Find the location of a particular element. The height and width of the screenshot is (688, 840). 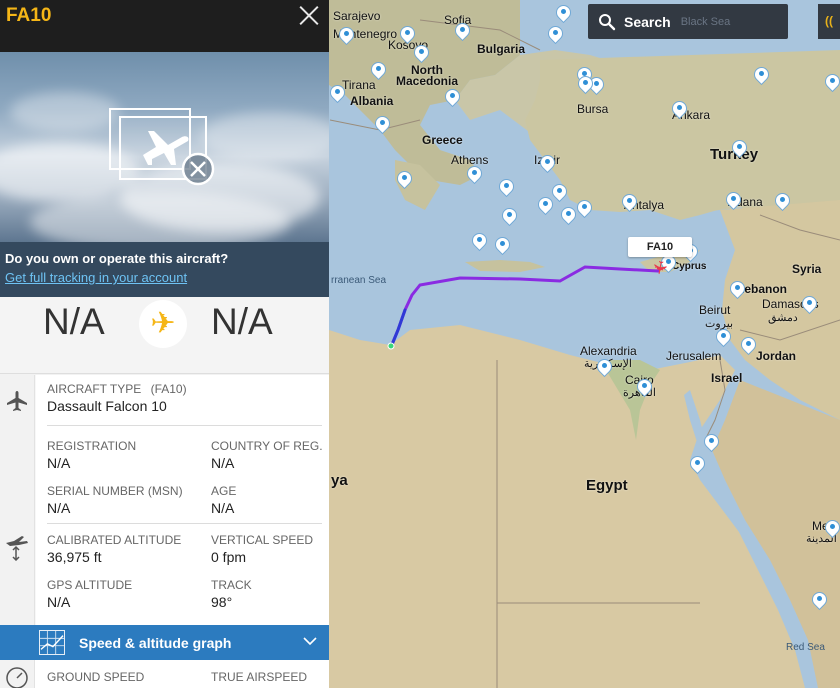

aircraft-map-label: FA10 is located at coordinates (660, 247).